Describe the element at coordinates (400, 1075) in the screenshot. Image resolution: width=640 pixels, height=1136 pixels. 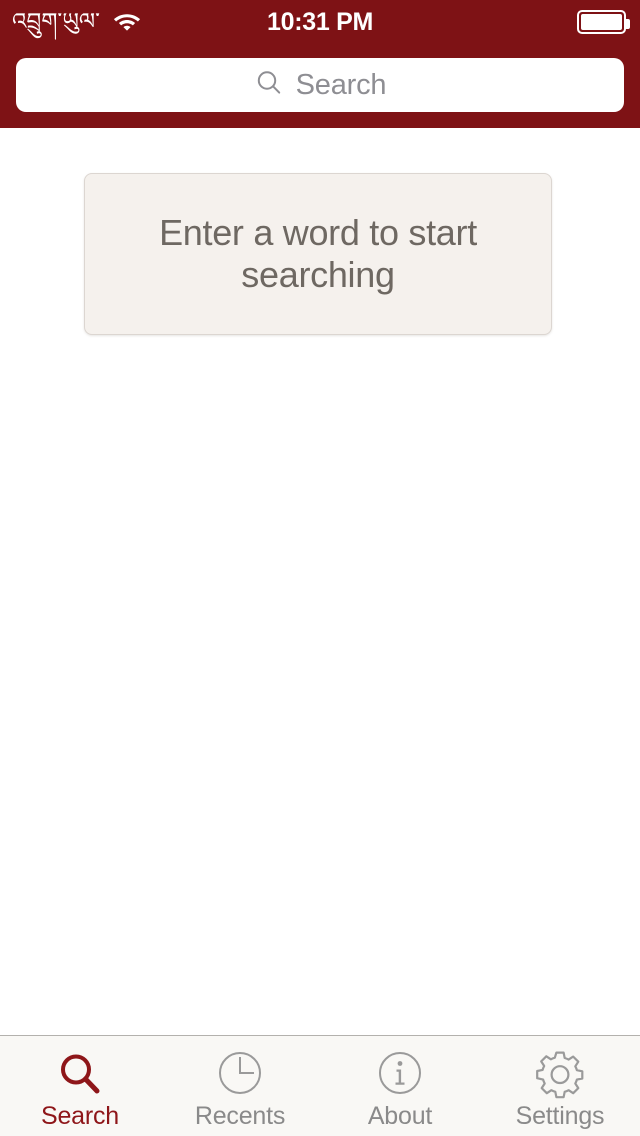
I see `info-icon` at that location.